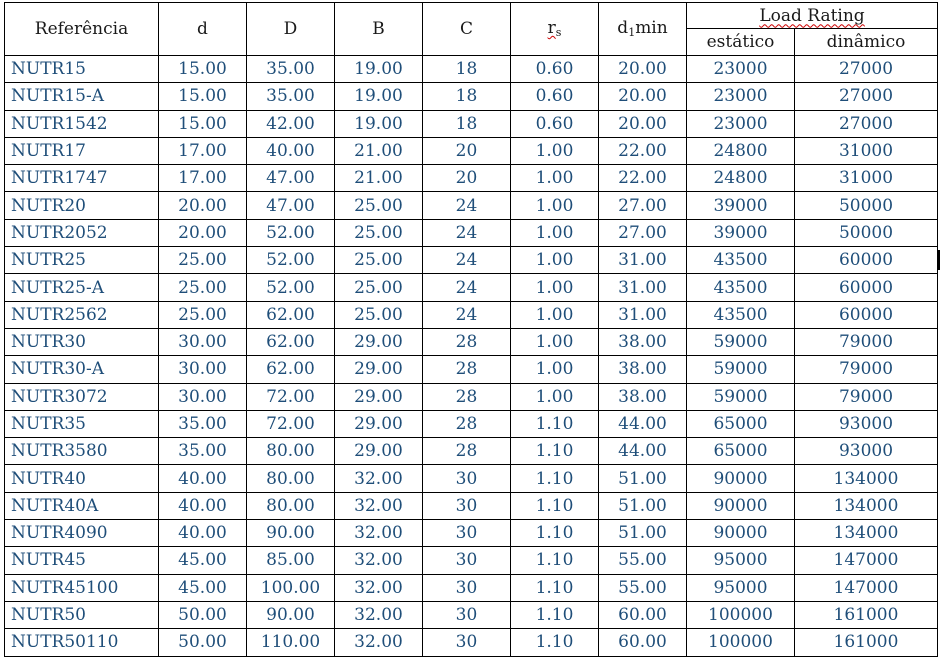 The width and height of the screenshot is (944, 661). Describe the element at coordinates (202, 615) in the screenshot. I see `cell-d: 50.00` at that location.